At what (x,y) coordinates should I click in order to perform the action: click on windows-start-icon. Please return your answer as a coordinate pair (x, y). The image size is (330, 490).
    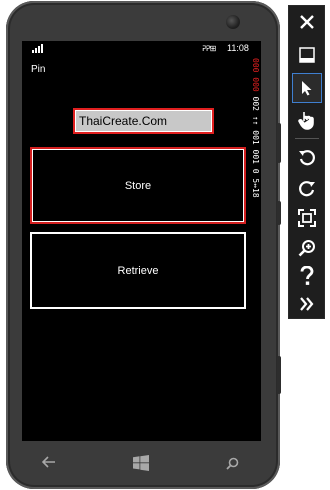
    Looking at the image, I should click on (141, 465).